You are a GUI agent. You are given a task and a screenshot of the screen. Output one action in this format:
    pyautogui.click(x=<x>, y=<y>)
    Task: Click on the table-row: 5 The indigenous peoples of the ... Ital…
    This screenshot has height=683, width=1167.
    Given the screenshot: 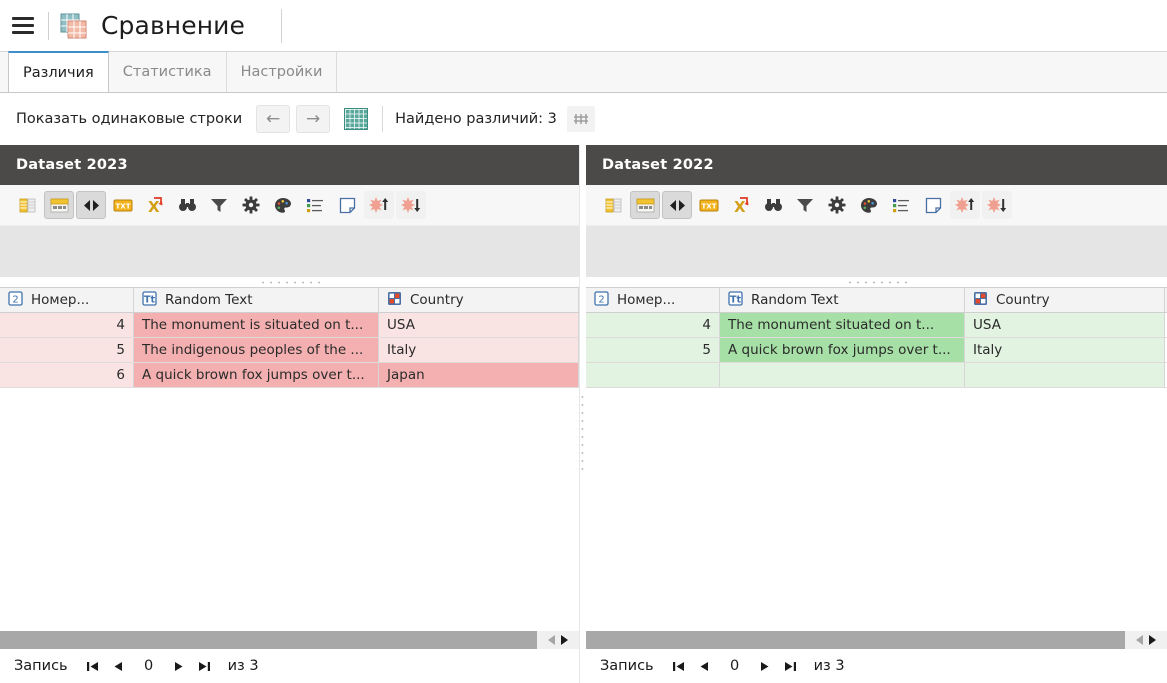 What is the action you would take?
    pyautogui.click(x=289, y=350)
    